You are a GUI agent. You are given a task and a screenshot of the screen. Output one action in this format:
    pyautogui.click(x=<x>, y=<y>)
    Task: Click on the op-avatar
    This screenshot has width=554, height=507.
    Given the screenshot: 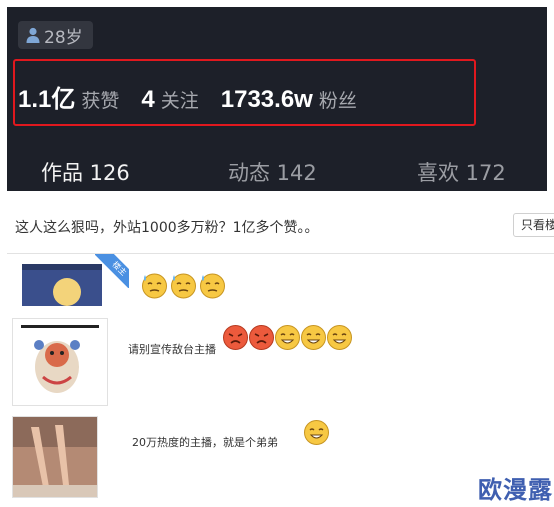 What is the action you would take?
    pyautogui.click(x=58, y=285)
    